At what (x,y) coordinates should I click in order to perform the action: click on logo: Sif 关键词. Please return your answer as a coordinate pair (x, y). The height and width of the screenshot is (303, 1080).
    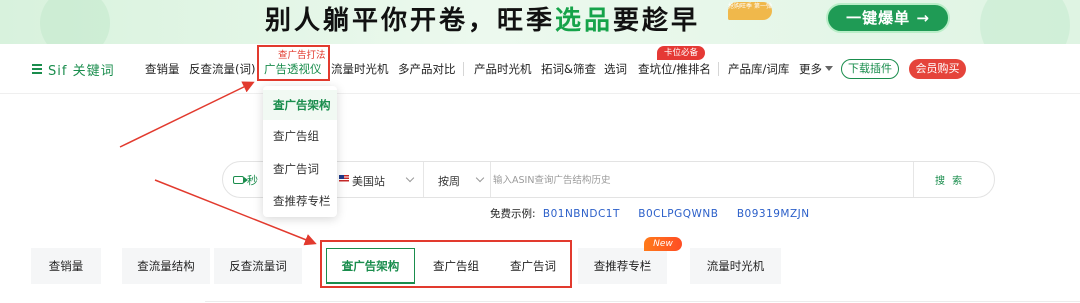
    Looking at the image, I should click on (73, 69).